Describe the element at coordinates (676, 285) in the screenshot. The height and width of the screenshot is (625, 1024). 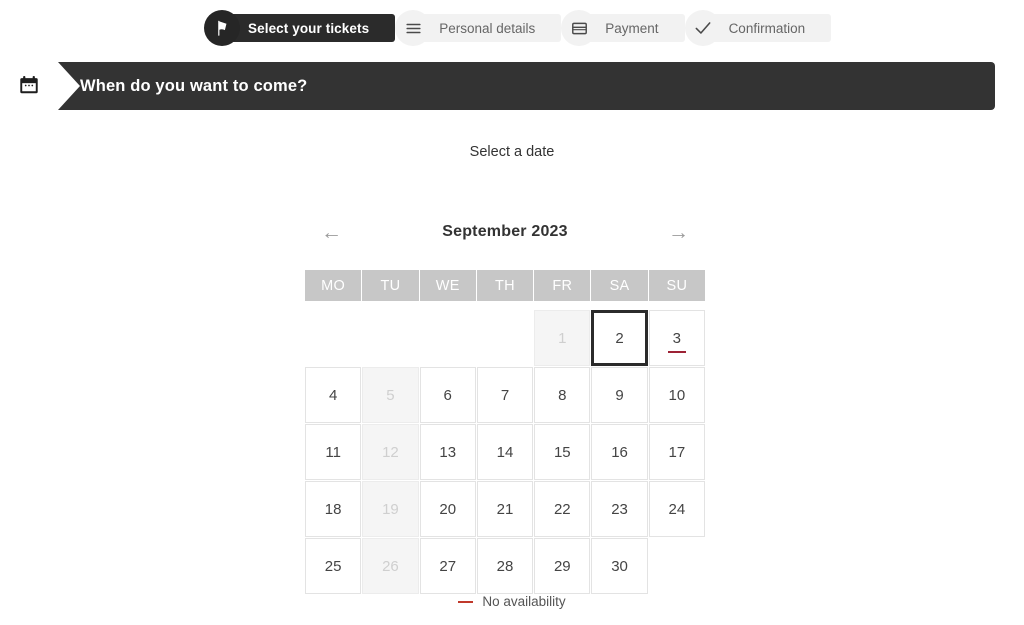
I see `weekday-header-su: SU` at that location.